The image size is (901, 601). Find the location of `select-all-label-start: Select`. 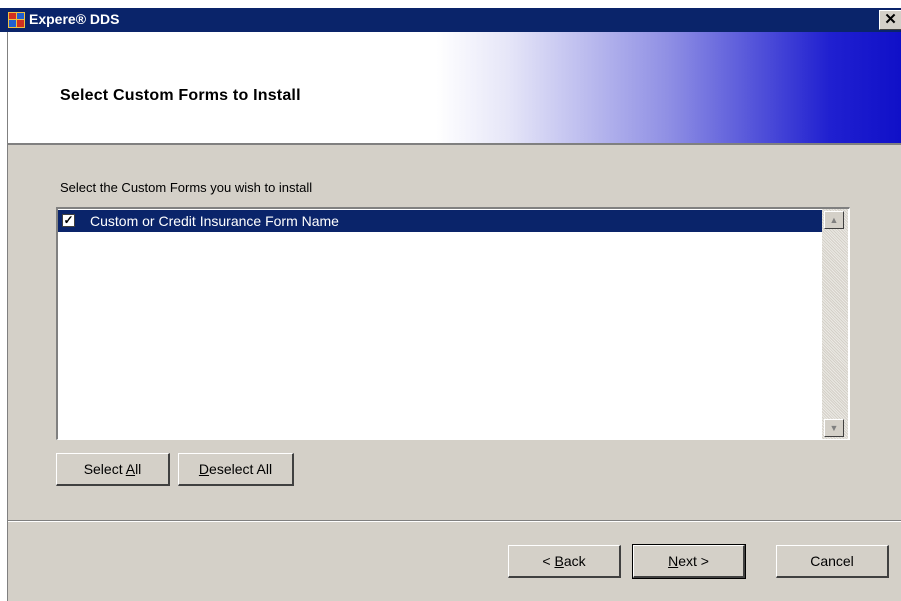

select-all-label-start: Select is located at coordinates (104, 469).